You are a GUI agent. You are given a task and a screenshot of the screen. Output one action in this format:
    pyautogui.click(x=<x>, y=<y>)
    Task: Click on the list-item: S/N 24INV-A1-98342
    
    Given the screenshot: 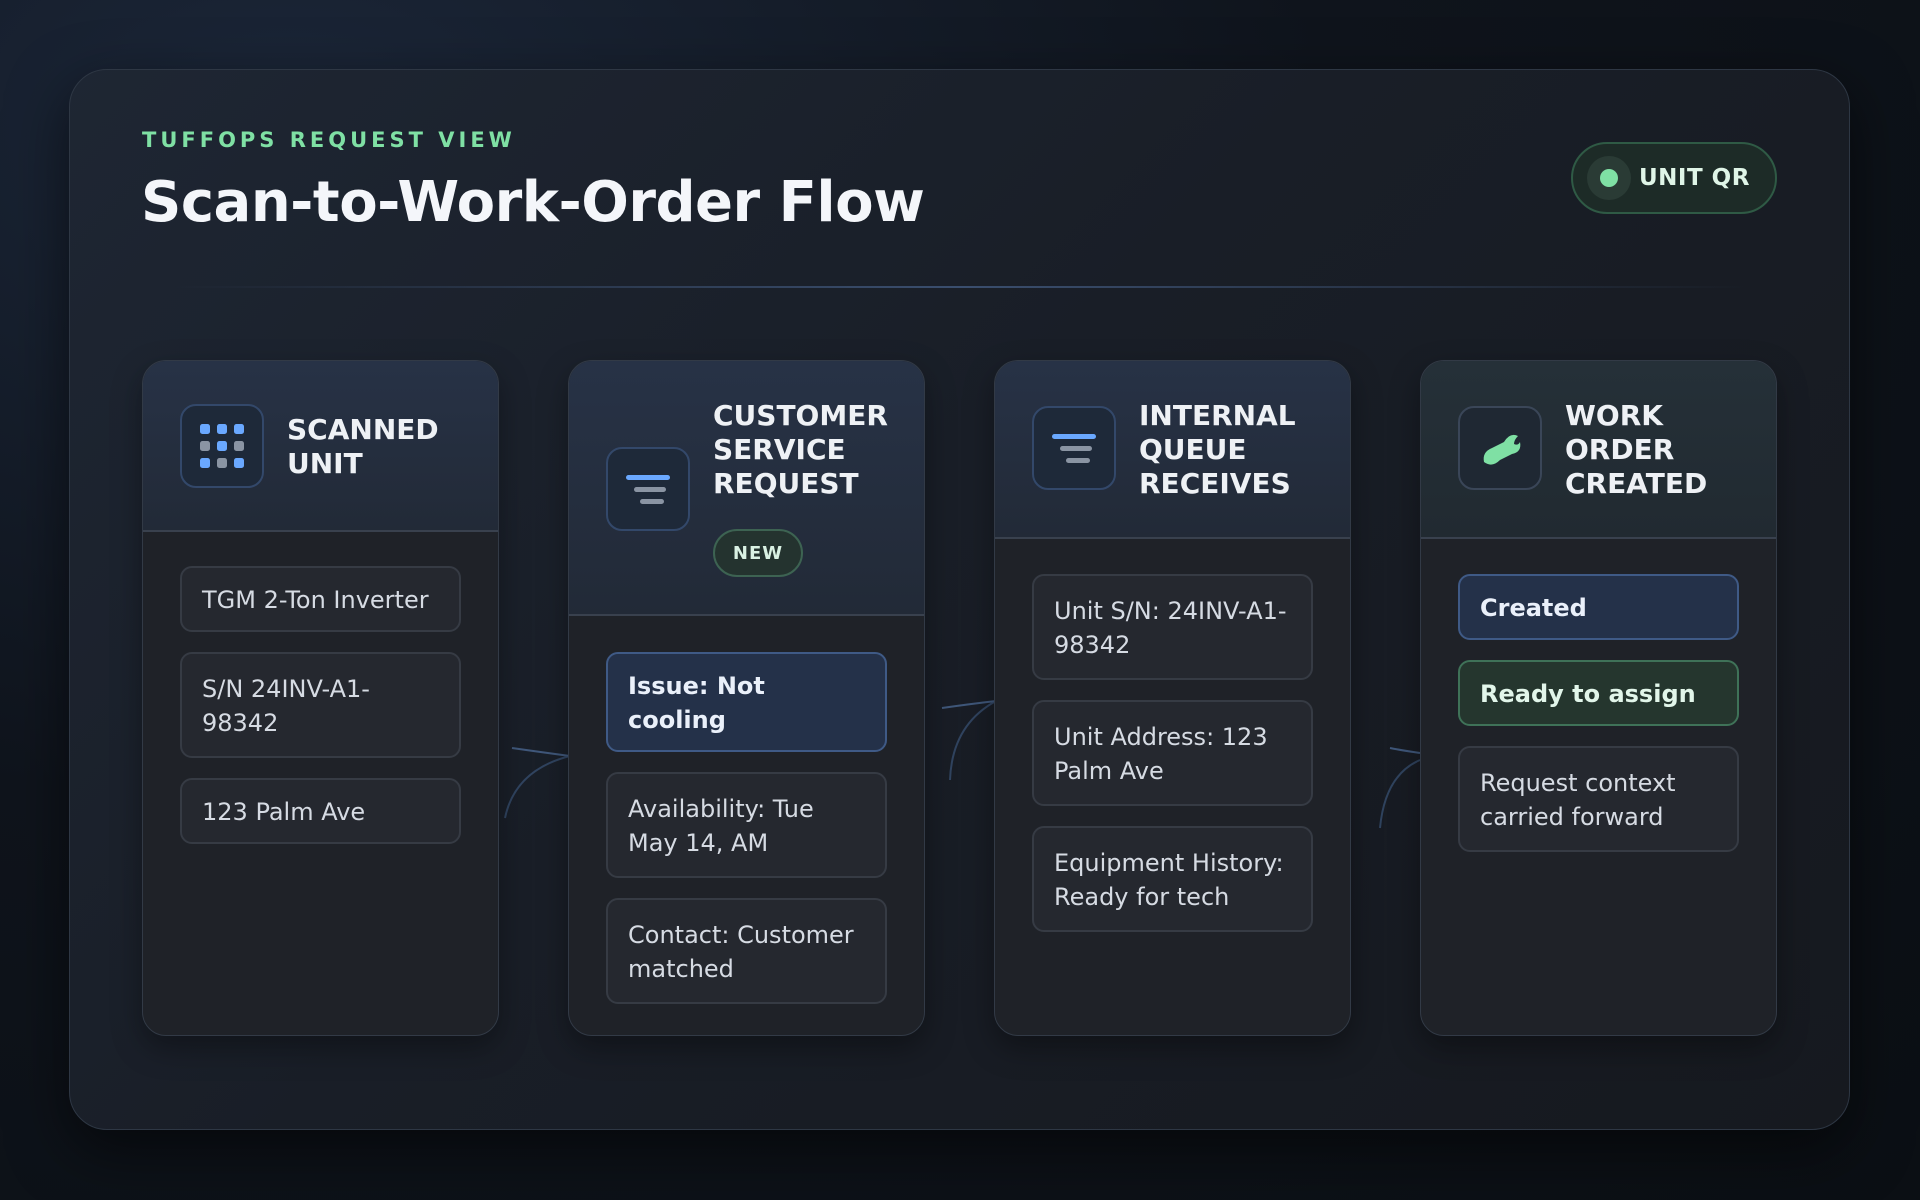 What is the action you would take?
    pyautogui.click(x=320, y=705)
    